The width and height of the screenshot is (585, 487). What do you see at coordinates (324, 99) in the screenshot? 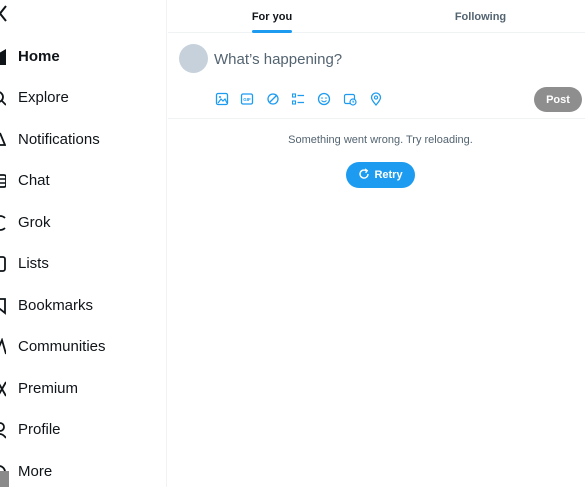
I see `emoji-icon` at bounding box center [324, 99].